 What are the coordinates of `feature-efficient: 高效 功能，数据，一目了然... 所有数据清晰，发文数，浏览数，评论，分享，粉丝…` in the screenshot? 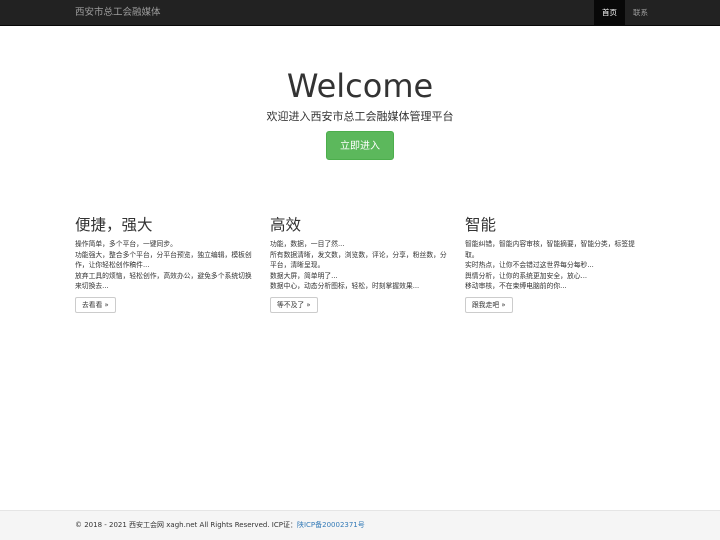 It's located at (360, 264).